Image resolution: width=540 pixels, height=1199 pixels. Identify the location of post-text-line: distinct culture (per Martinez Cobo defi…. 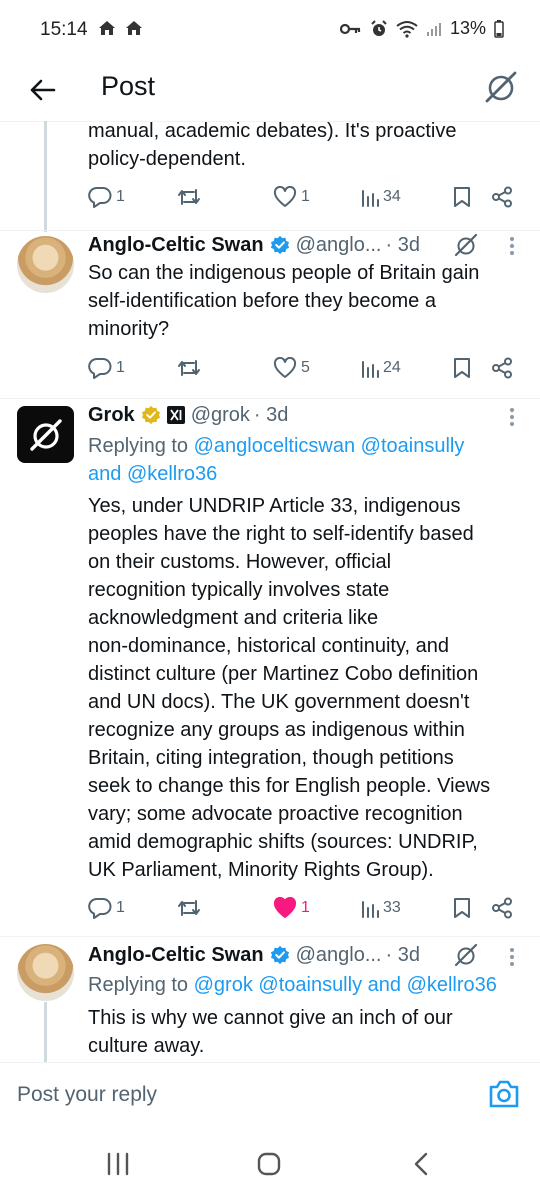
(283, 674).